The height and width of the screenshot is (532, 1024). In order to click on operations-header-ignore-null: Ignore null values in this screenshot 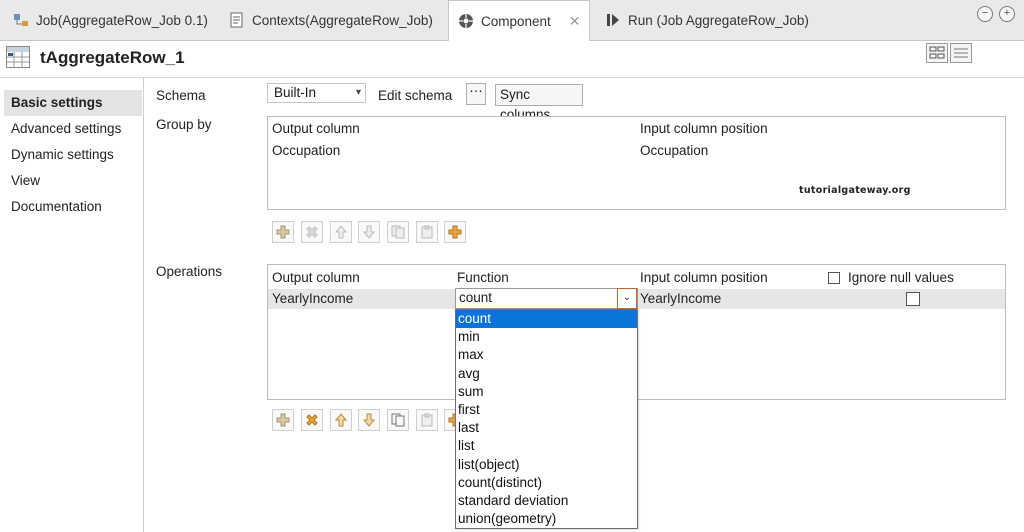, I will do `click(901, 277)`.